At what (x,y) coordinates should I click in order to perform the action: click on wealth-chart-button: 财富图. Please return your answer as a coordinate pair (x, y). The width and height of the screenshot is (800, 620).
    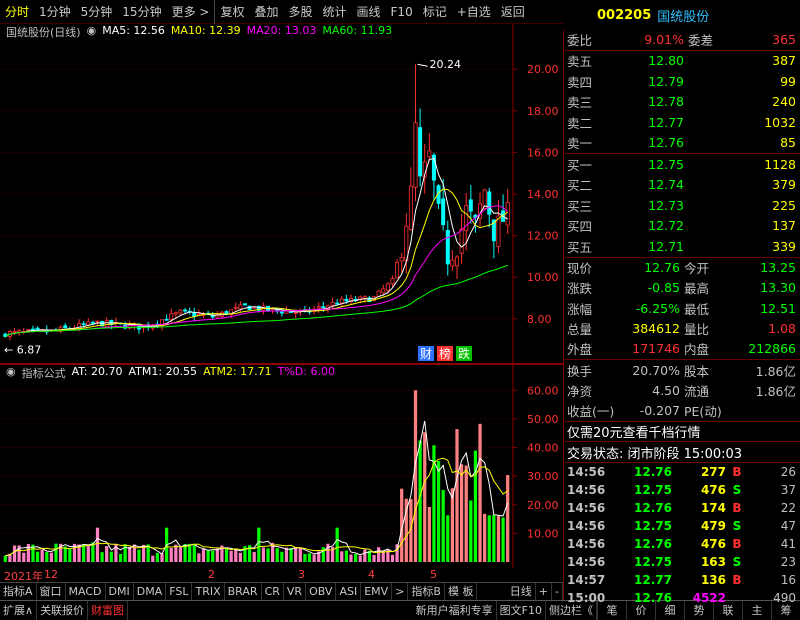
    Looking at the image, I should click on (108, 610).